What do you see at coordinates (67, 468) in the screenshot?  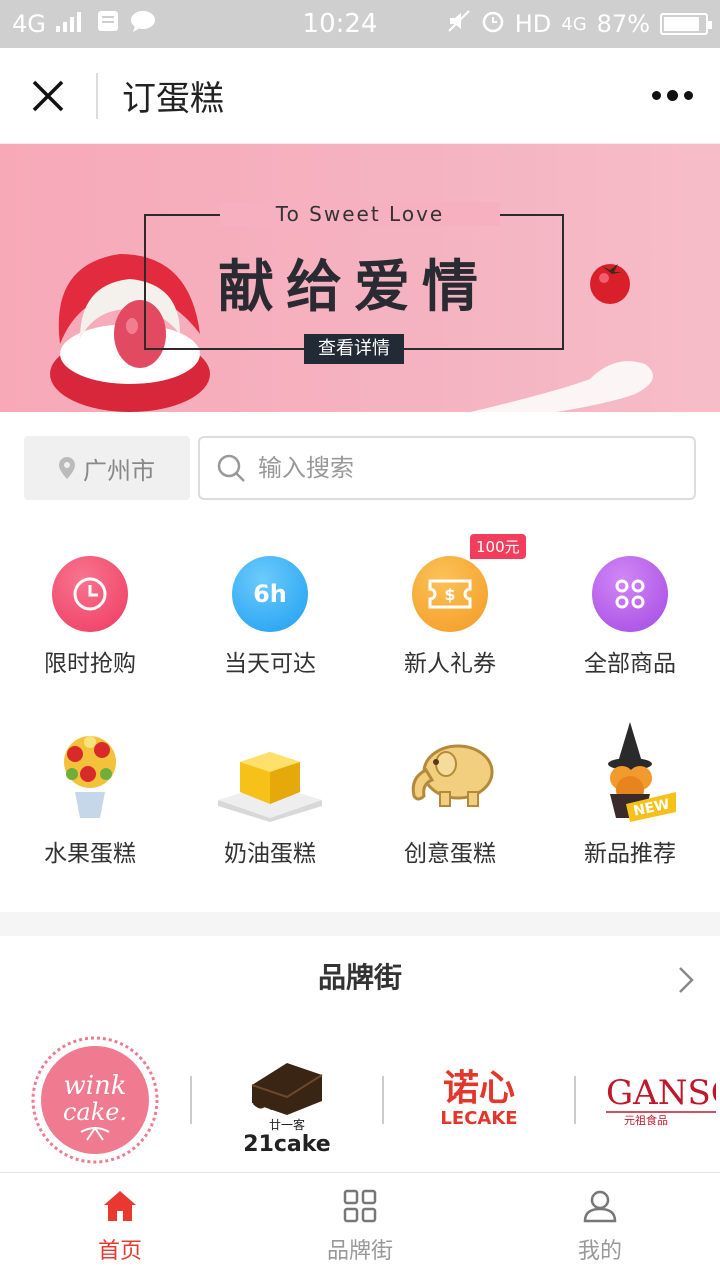 I see `location-pin-icon` at bounding box center [67, 468].